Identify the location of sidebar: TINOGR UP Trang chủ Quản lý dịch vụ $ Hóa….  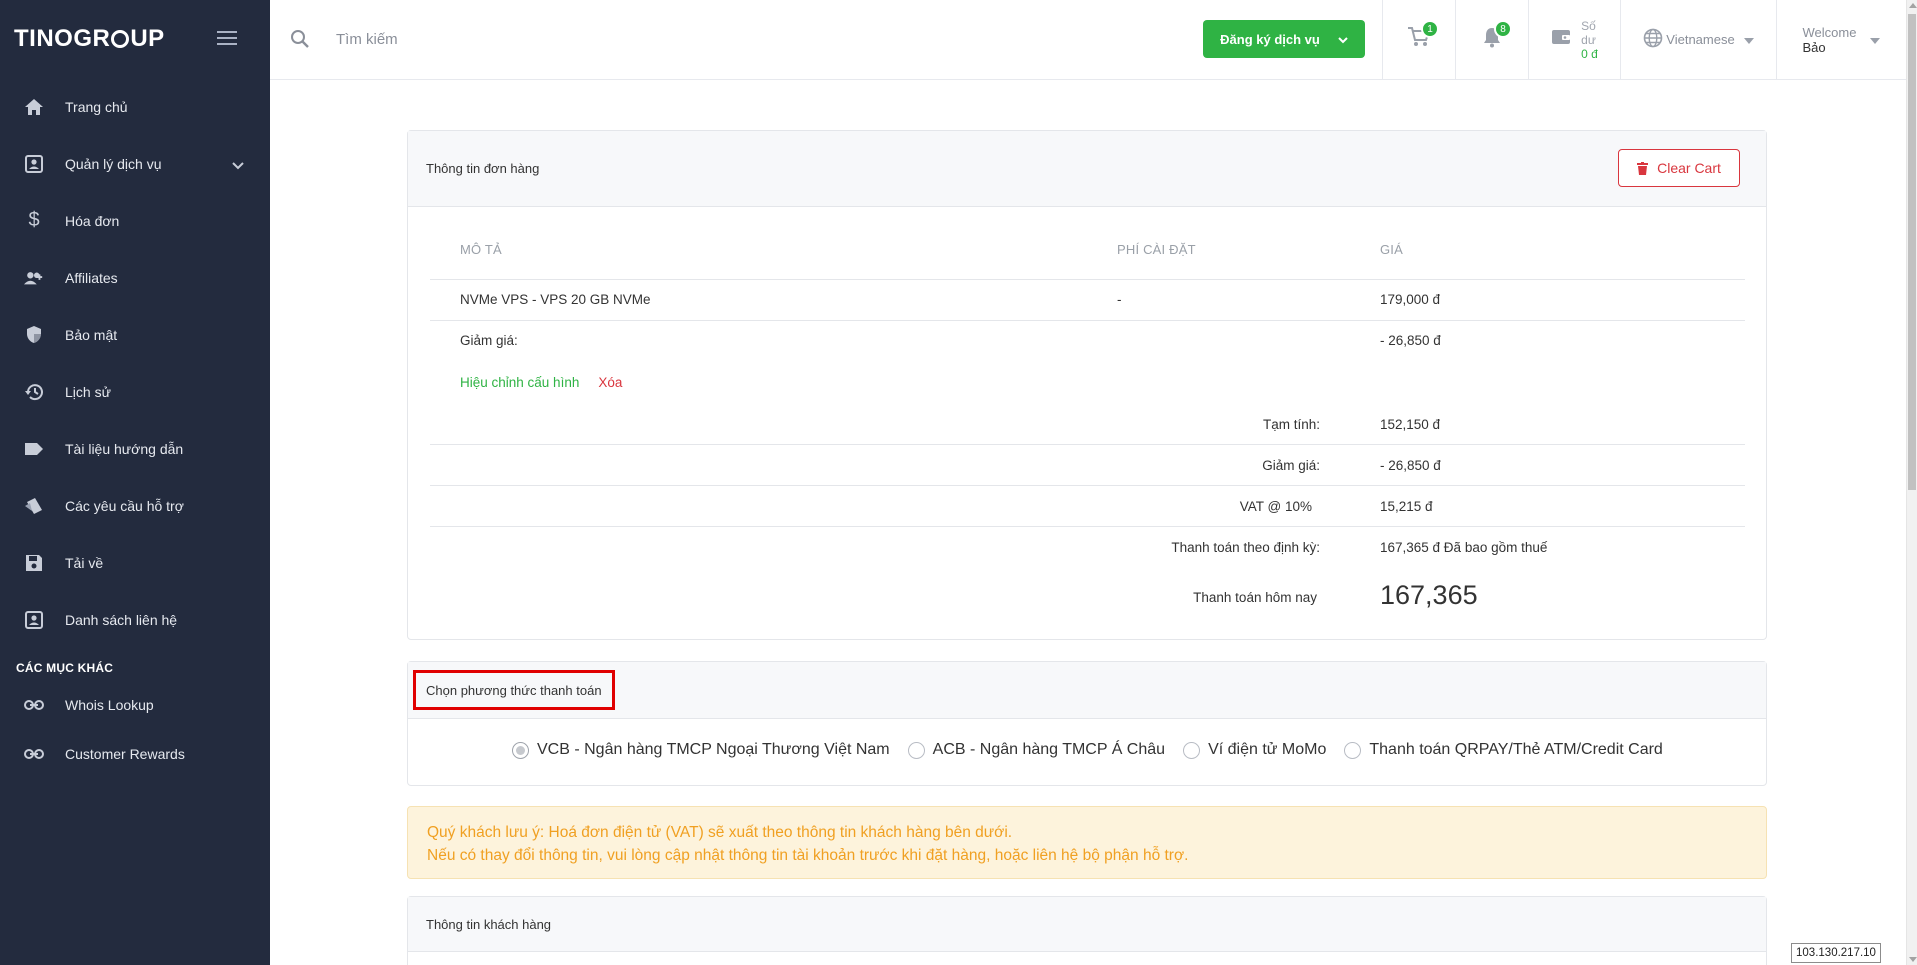
(135, 482).